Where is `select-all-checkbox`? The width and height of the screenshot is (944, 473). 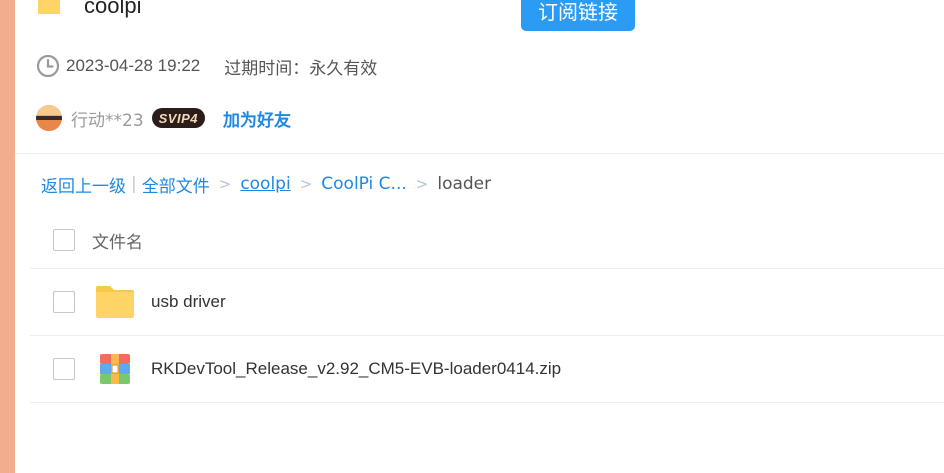 select-all-checkbox is located at coordinates (64, 240).